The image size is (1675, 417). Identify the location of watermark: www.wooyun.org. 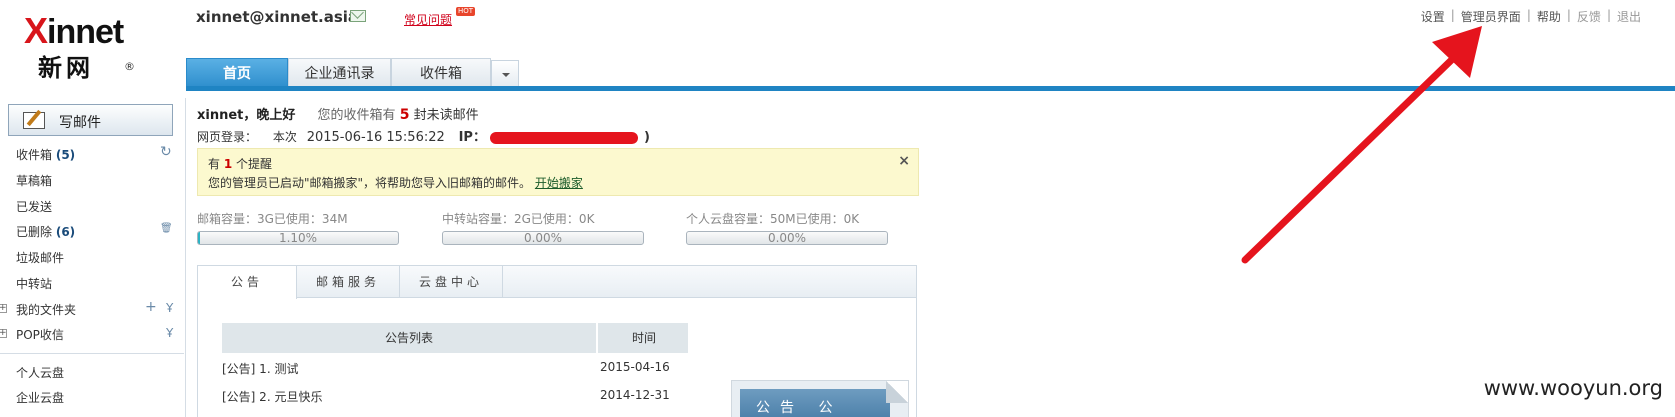
(1573, 388).